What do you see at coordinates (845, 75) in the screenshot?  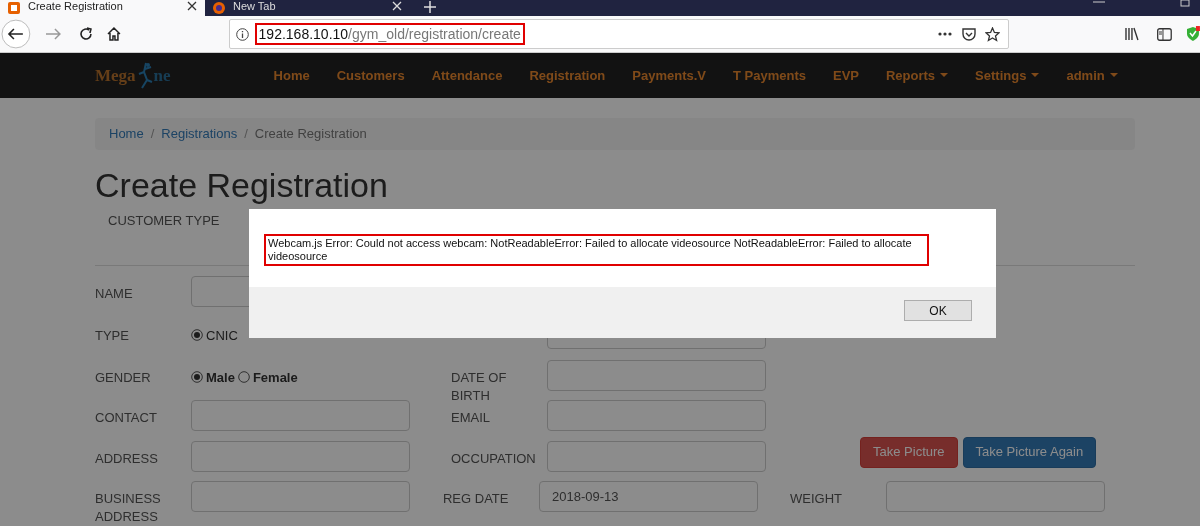 I see `nav-link: EVP` at bounding box center [845, 75].